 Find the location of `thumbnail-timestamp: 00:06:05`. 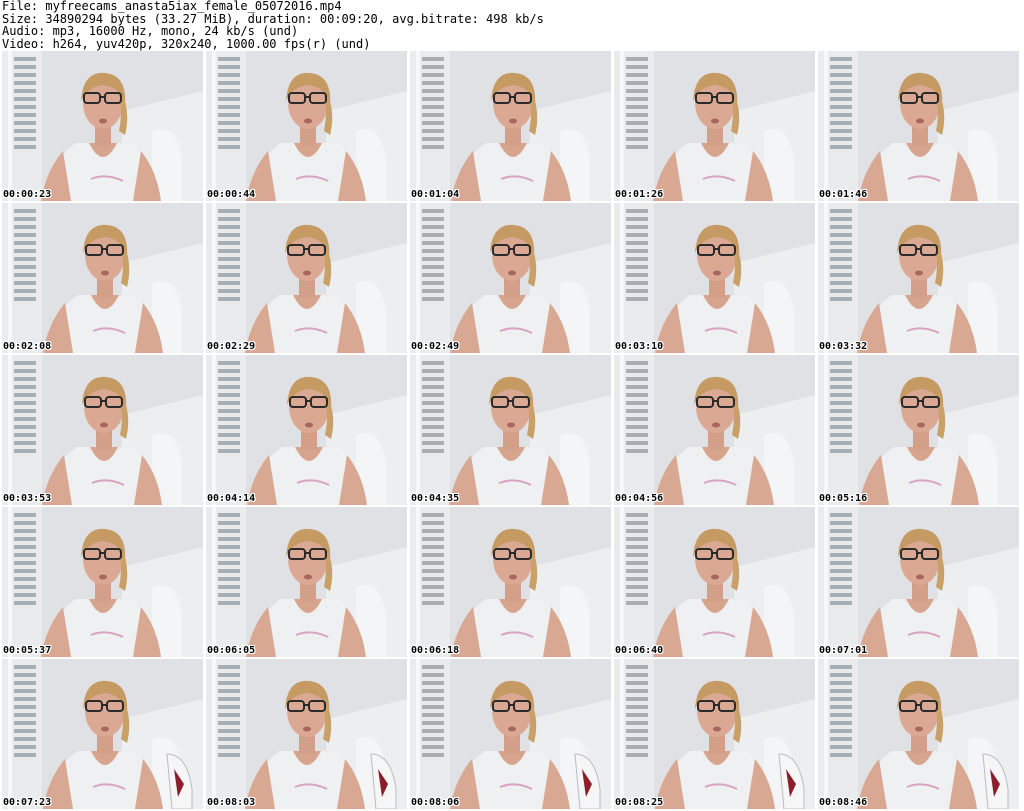

thumbnail-timestamp: 00:06:05 is located at coordinates (231, 650).